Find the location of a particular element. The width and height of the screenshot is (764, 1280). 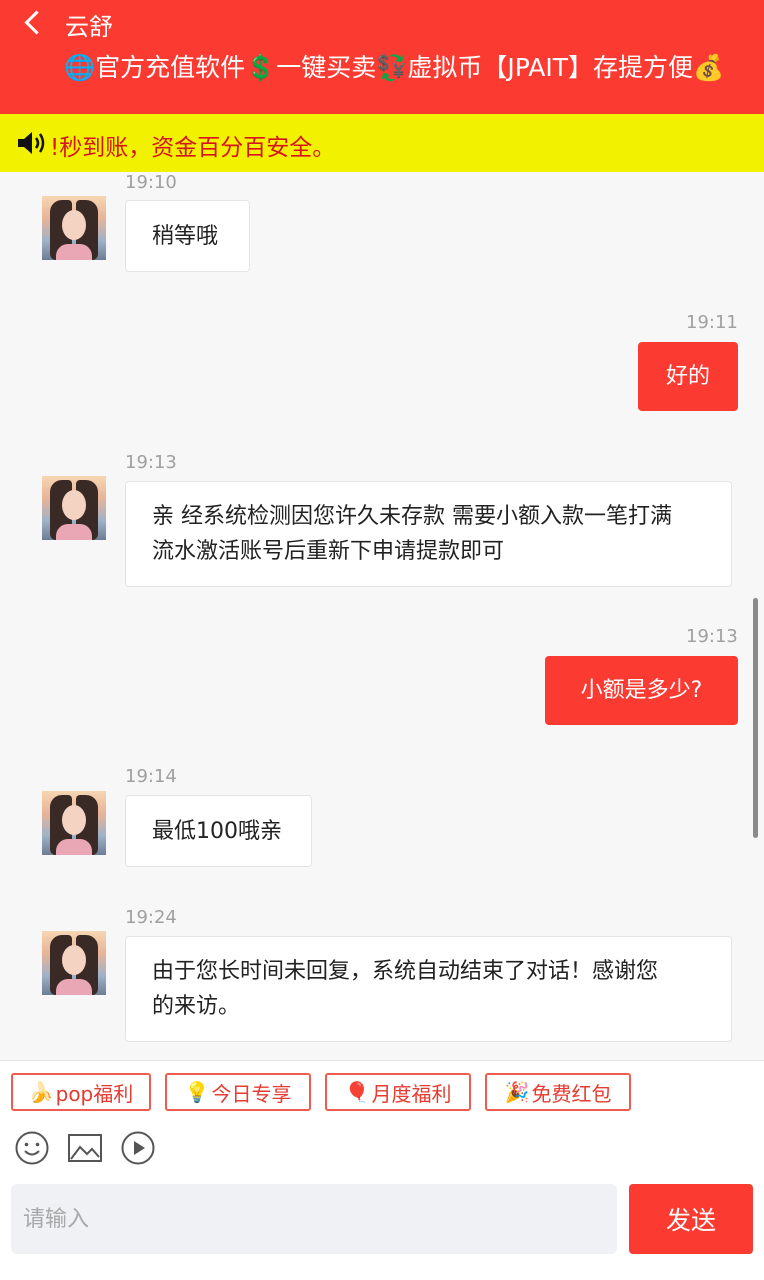

chat-header: 云舒 🌐官方充值软件💲一键买卖💱虚拟币【JPAIT】存提方便💰 is located at coordinates (382, 57).